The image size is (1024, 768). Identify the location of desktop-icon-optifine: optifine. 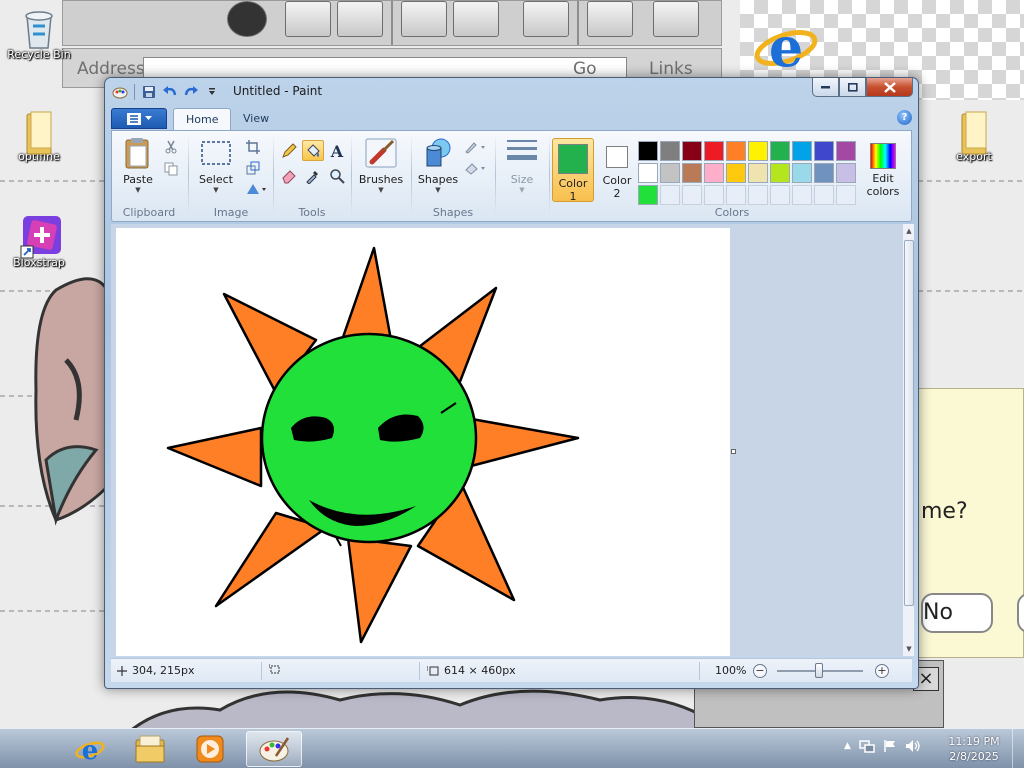
(39, 135).